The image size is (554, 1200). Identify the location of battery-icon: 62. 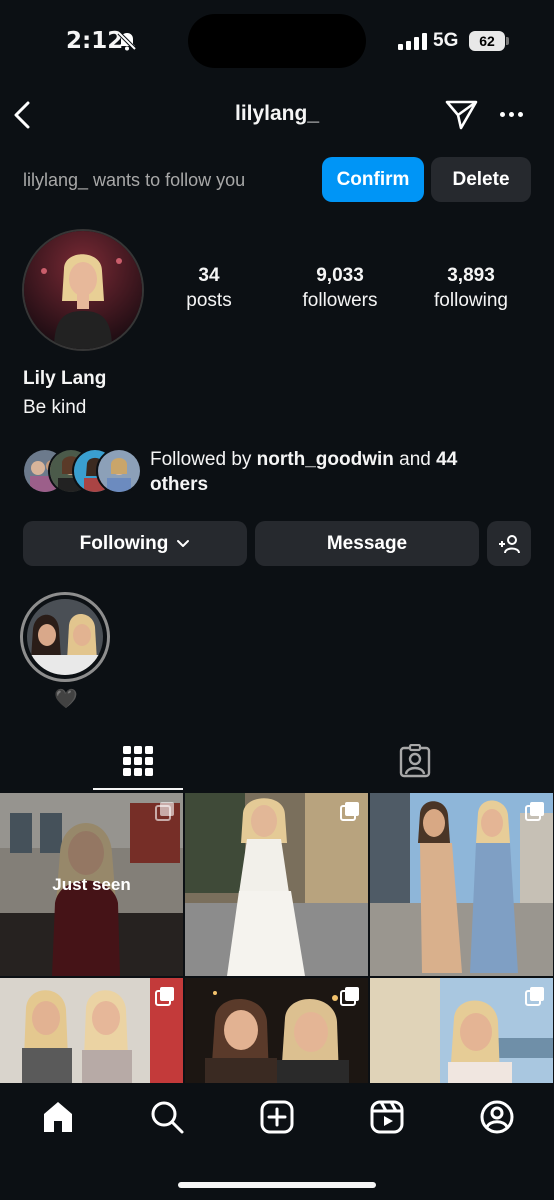
(487, 41).